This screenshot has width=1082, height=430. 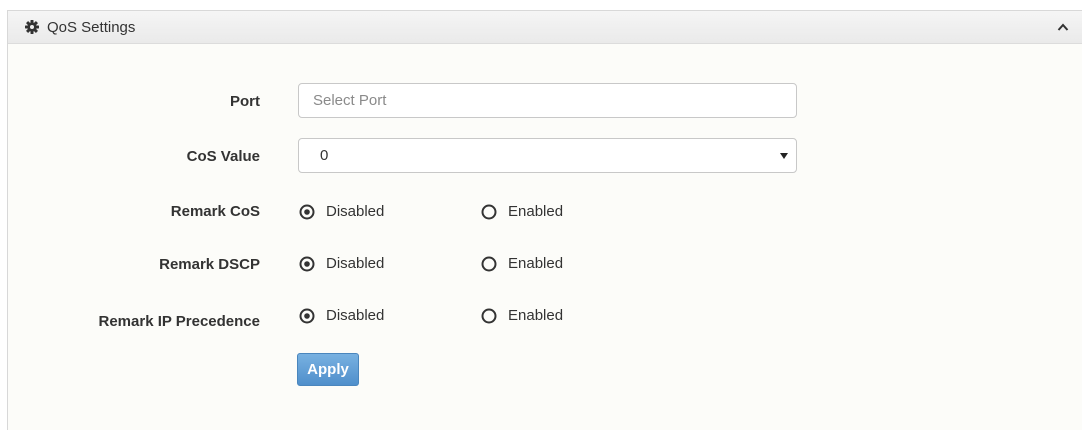 What do you see at coordinates (1063, 27) in the screenshot?
I see `chevron-up-icon` at bounding box center [1063, 27].